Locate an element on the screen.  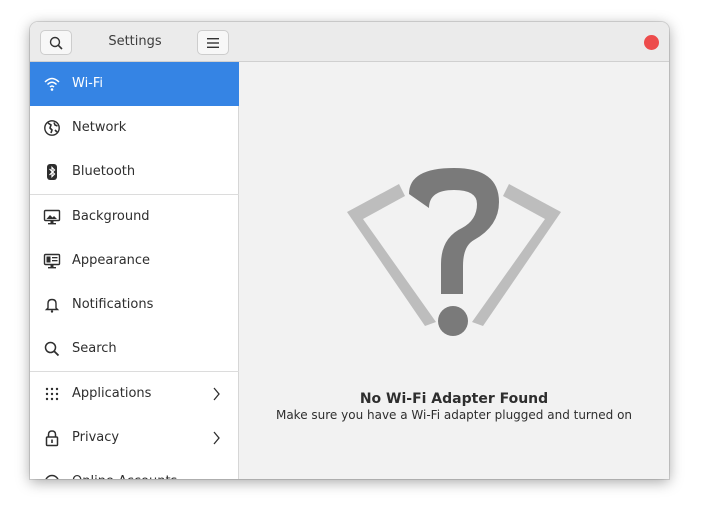
sidebar-item-privacy: Privacy is located at coordinates (134, 438).